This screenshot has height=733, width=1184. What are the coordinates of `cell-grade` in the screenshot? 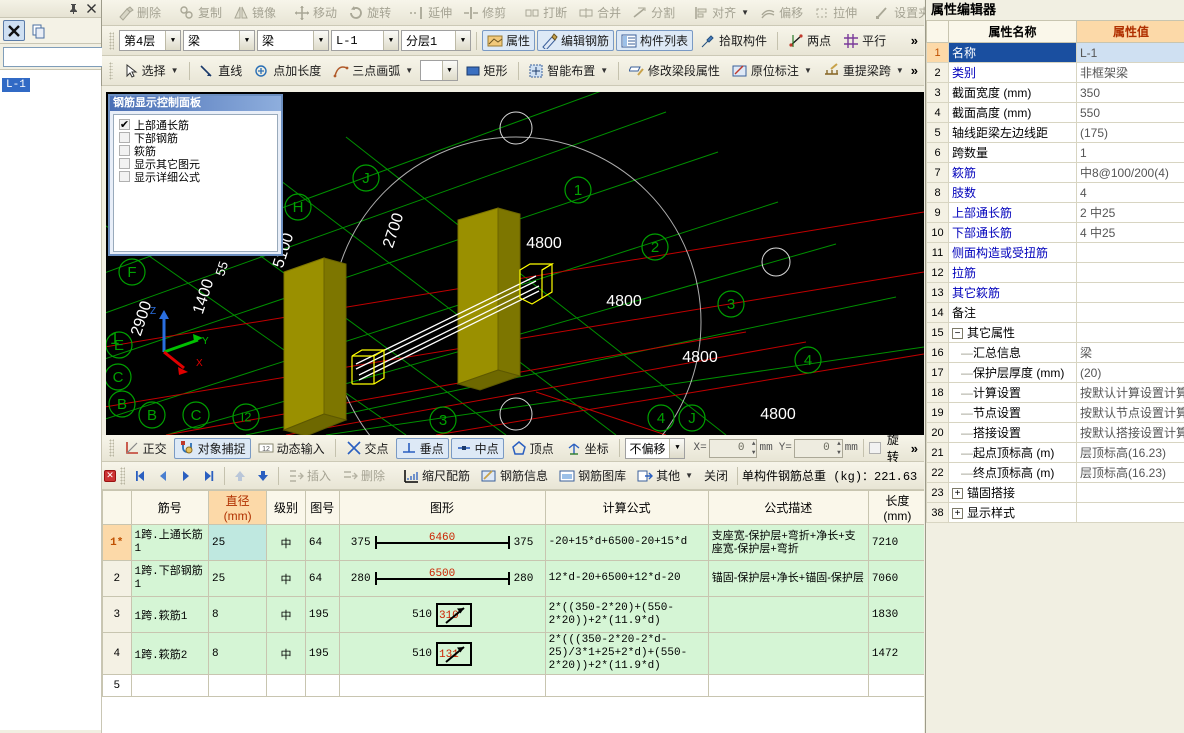 It's located at (286, 685).